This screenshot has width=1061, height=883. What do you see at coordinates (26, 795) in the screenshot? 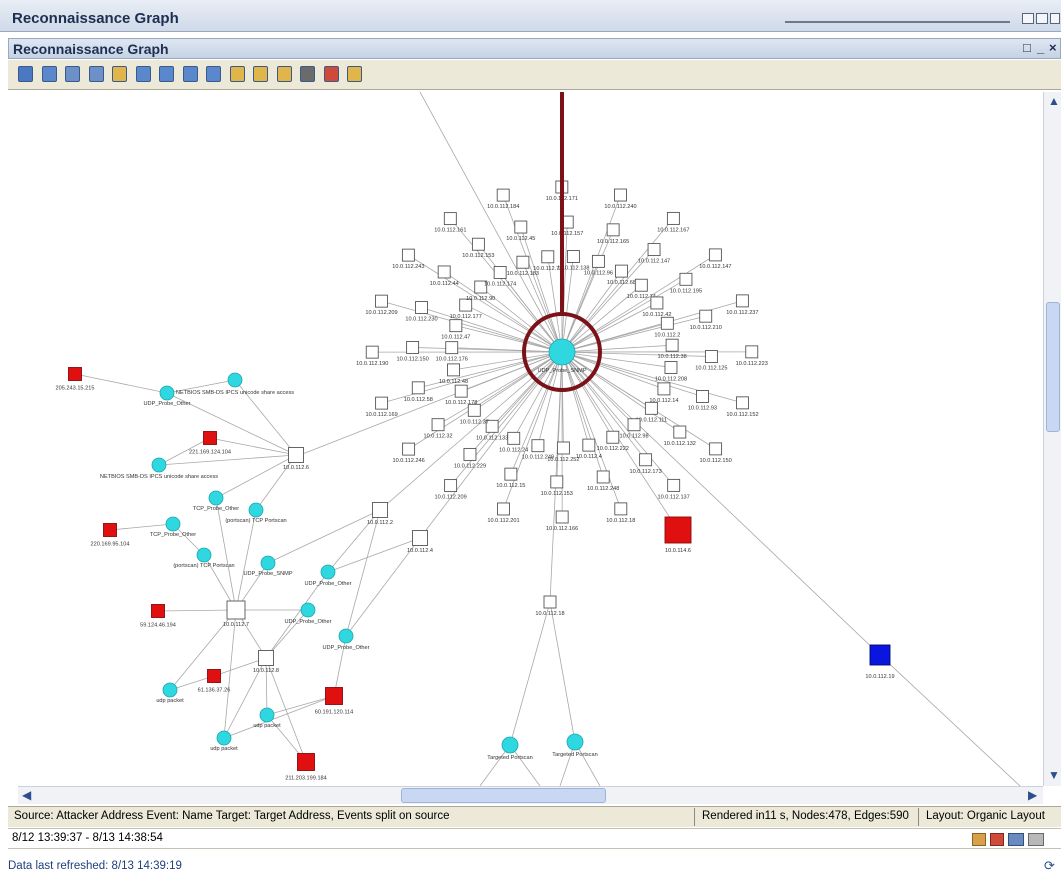
I see `scroll-left-icon: ◀` at bounding box center [26, 795].